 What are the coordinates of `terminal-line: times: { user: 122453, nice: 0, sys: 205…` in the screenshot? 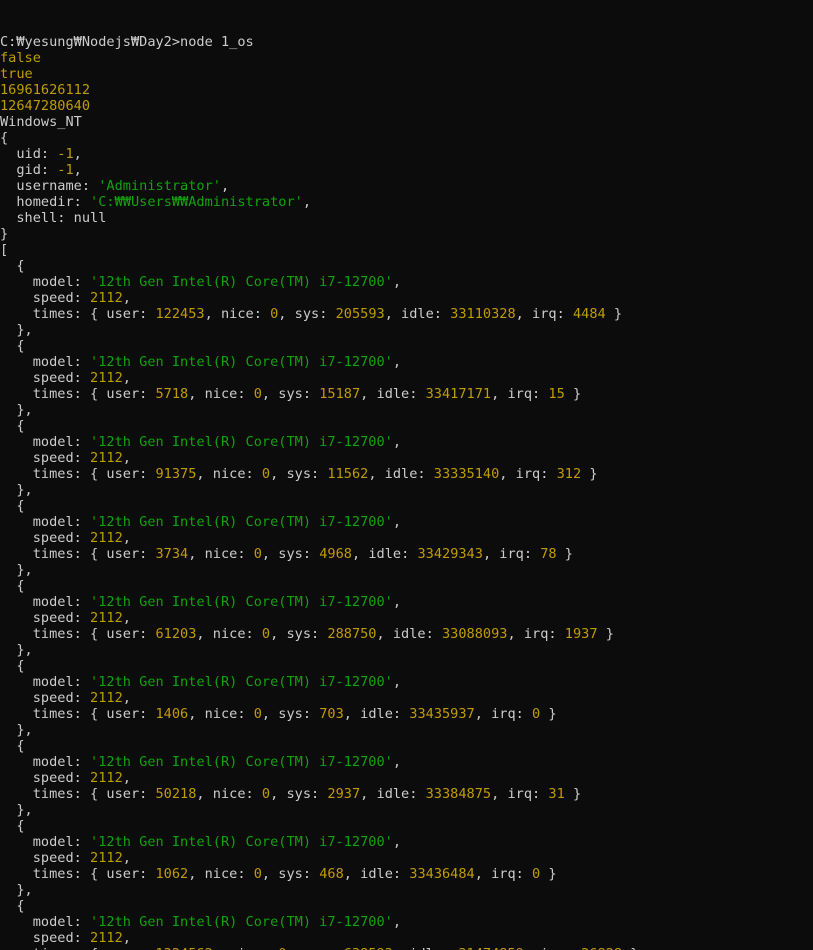 It's located at (406, 314).